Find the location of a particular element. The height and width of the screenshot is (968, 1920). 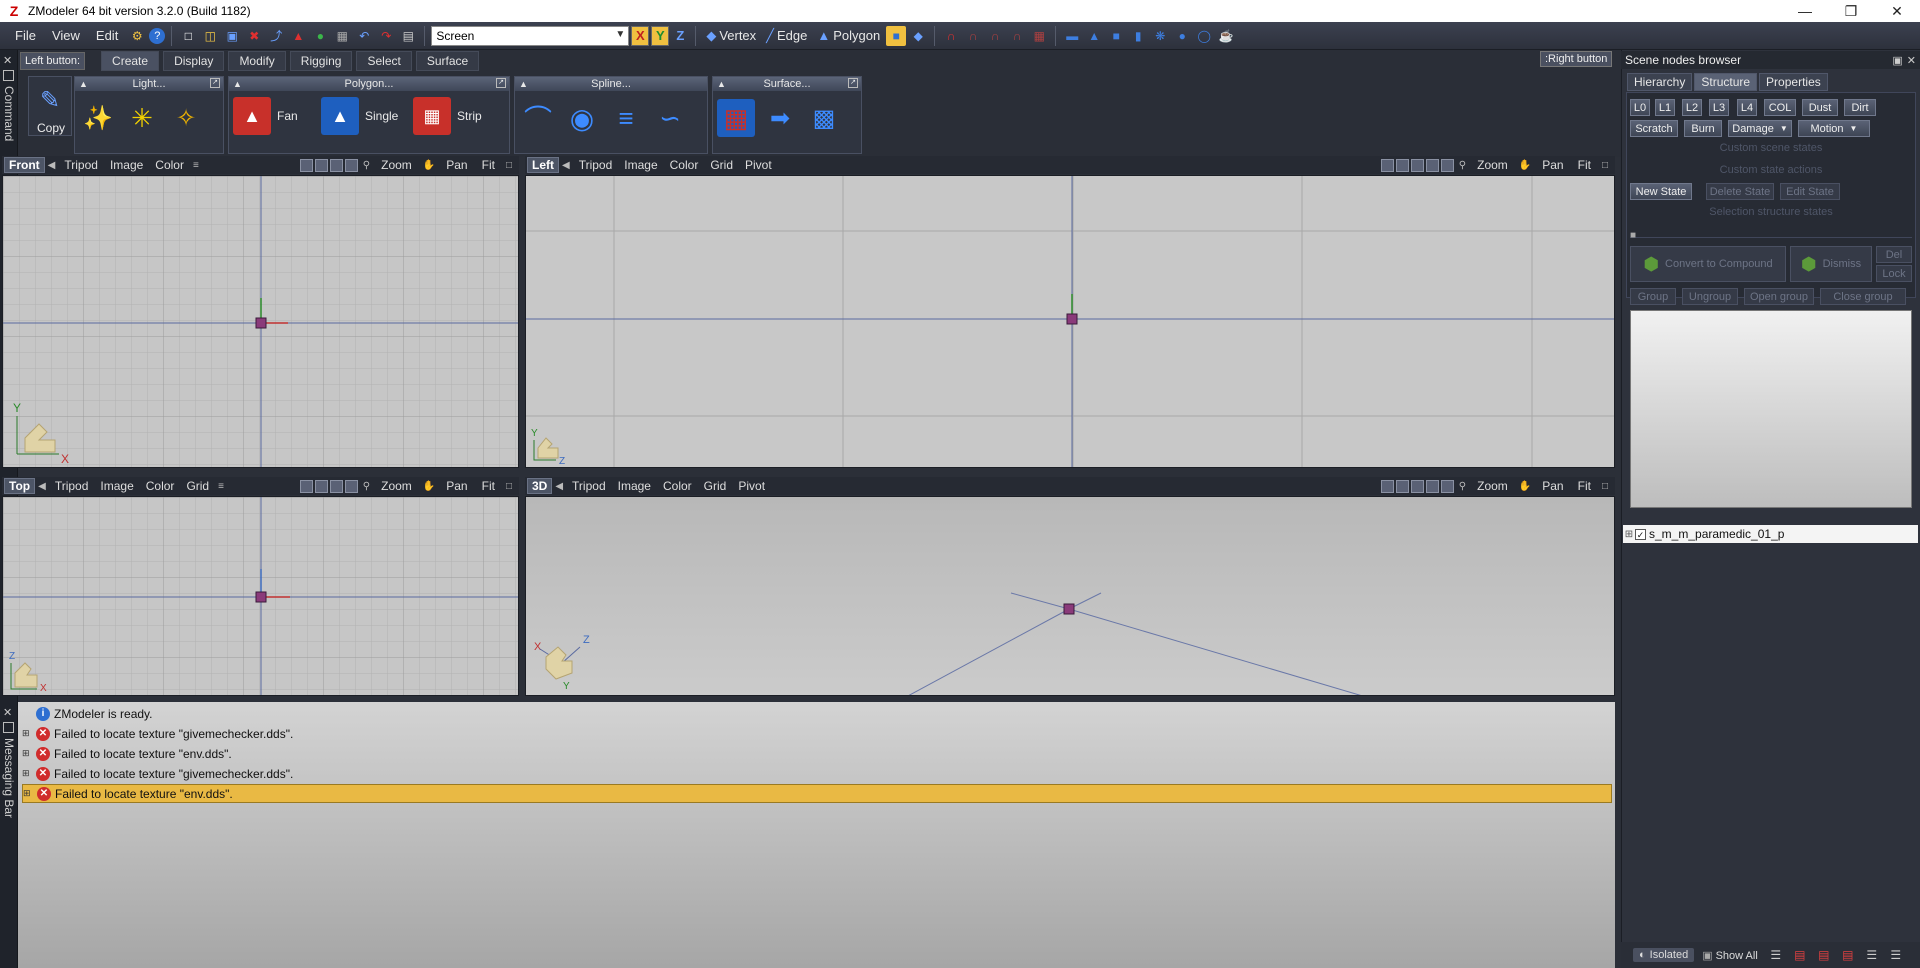

polygon-single-tool: ▲ Single is located at coordinates (359, 116).